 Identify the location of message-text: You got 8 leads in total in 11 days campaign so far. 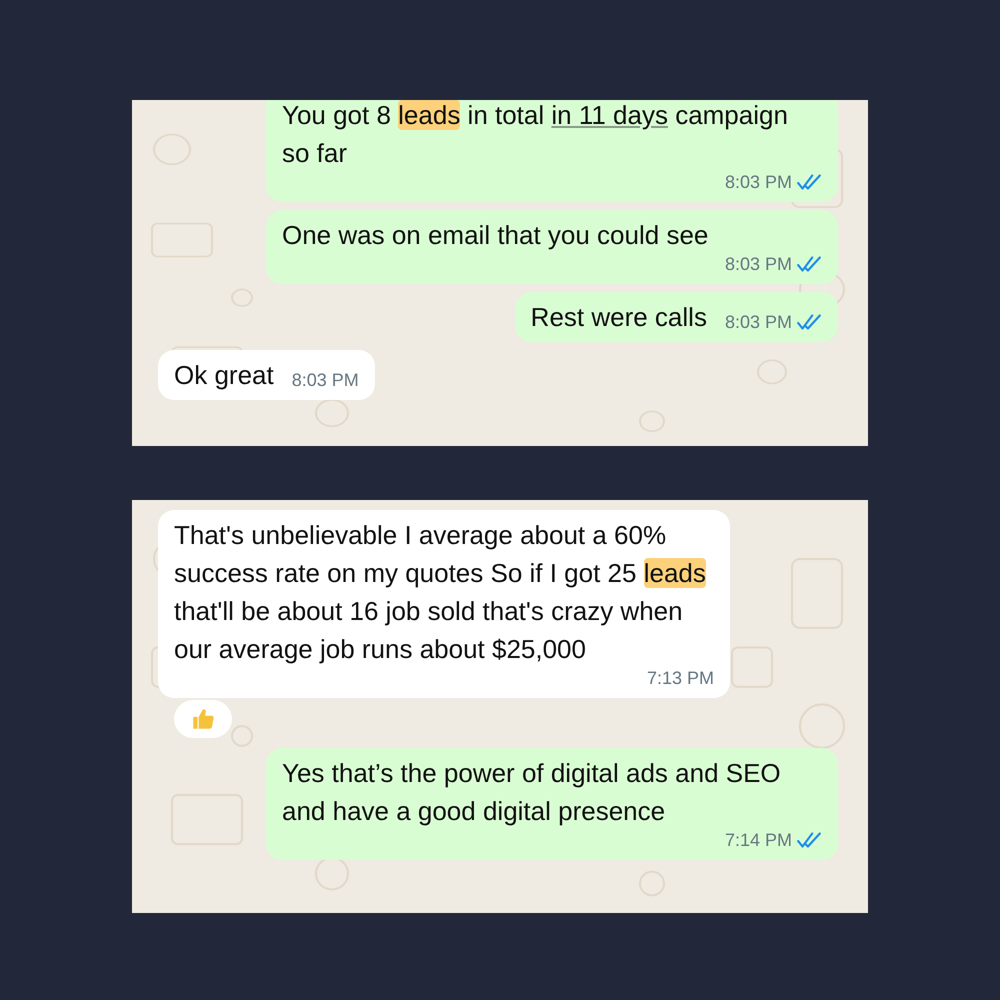
(535, 135).